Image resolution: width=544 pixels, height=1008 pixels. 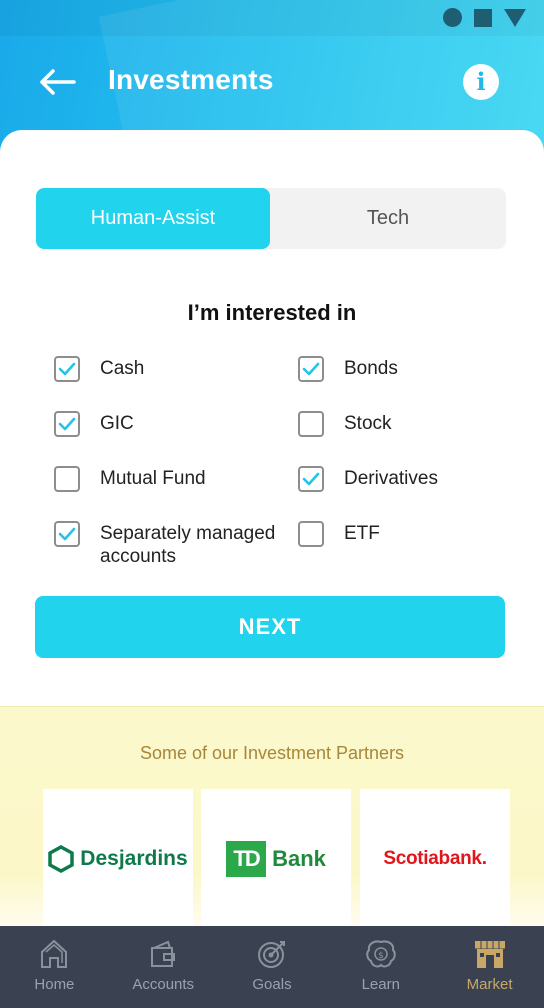 I want to click on tab-goals: Goals, so click(x=272, y=967).